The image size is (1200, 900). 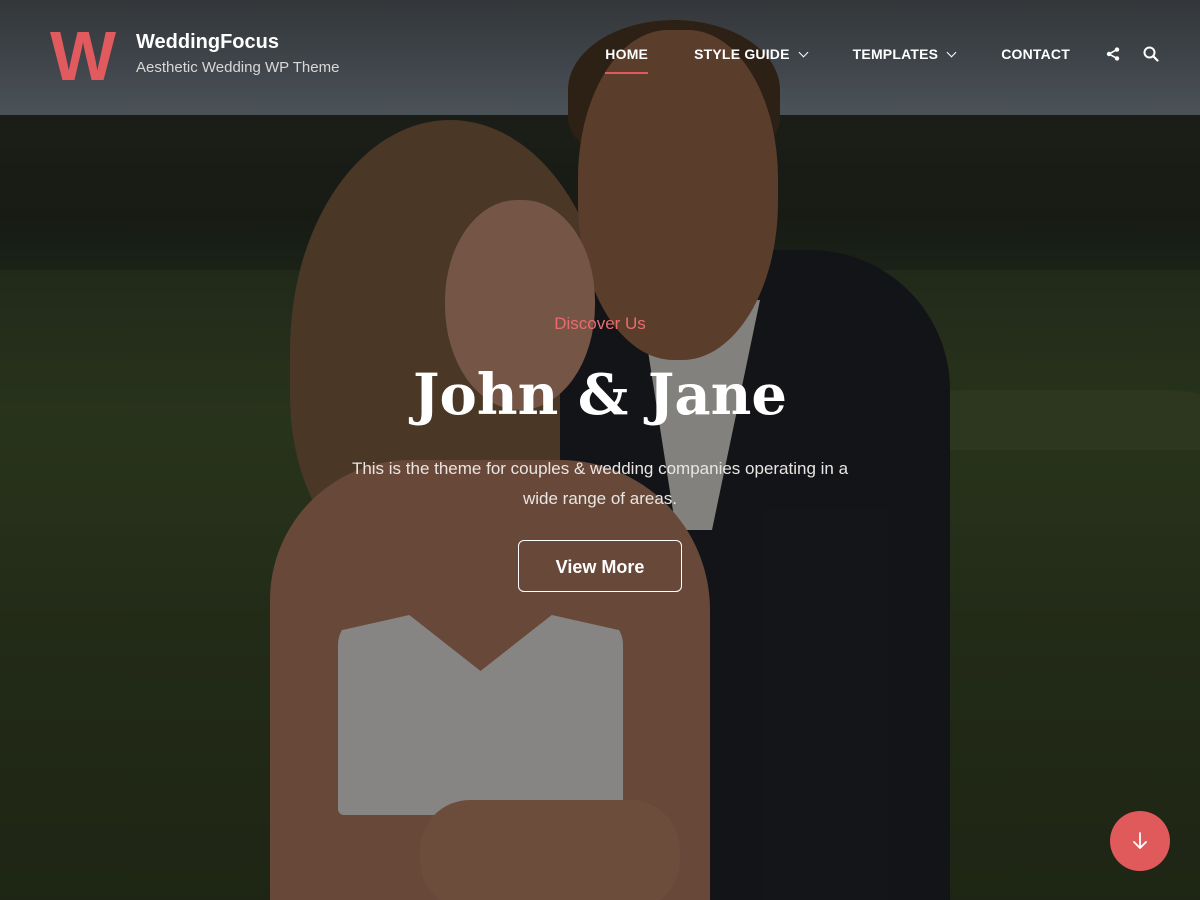 What do you see at coordinates (600, 566) in the screenshot?
I see `view-more-button: View More` at bounding box center [600, 566].